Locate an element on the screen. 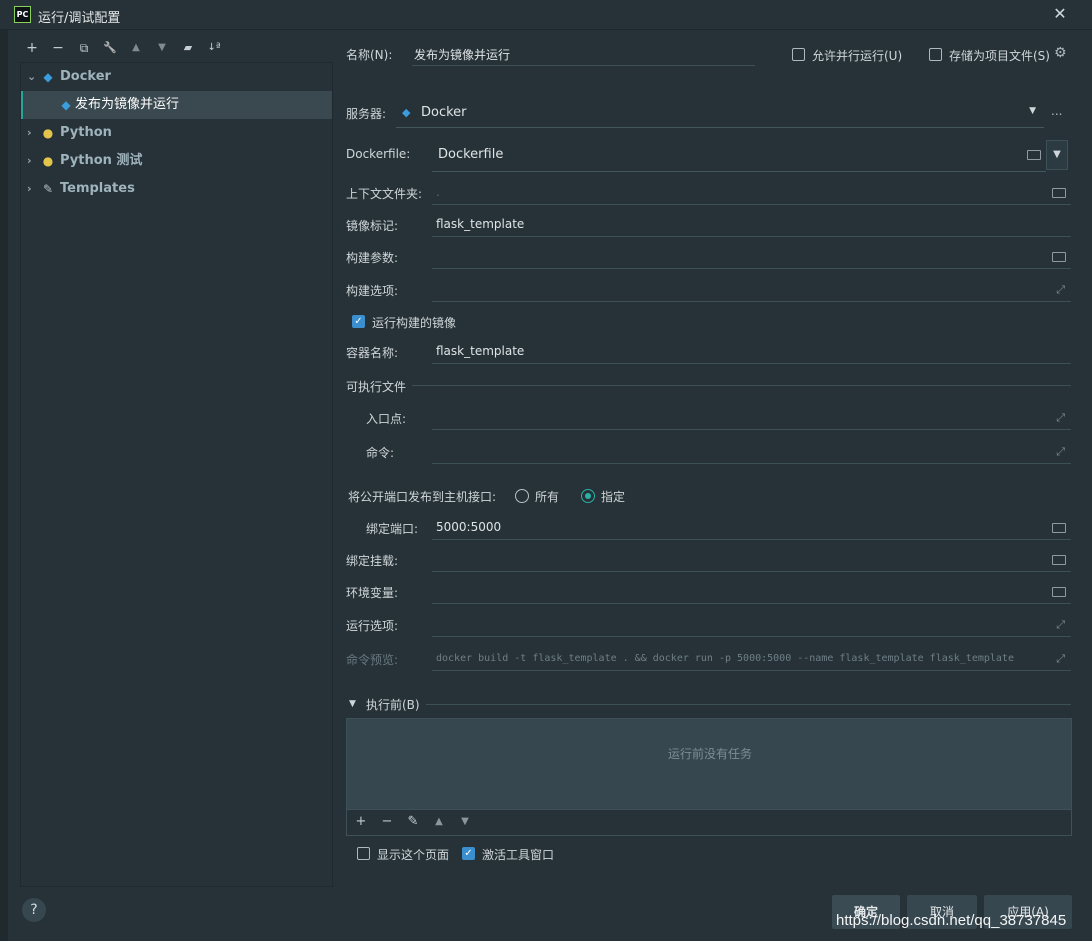  bind-mounts-input is located at coordinates (751, 560).